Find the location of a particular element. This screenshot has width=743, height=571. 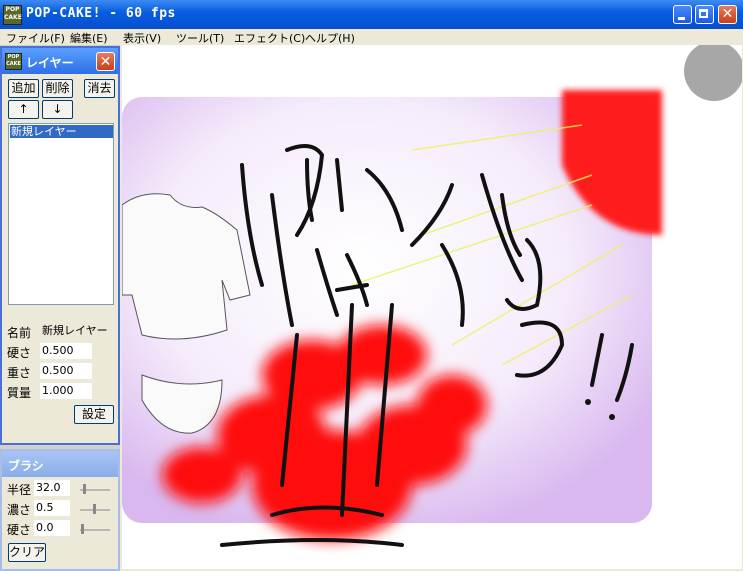

layer-panel-titlebar: POP CAKE レイヤー ✕ is located at coordinates (60, 61).